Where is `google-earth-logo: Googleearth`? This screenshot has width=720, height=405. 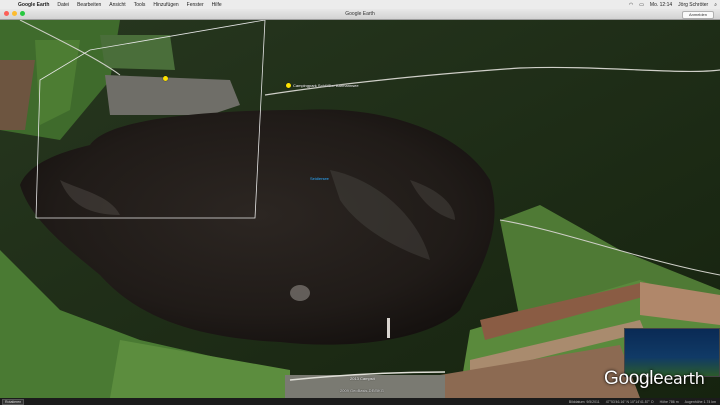
google-earth-logo: Googleearth is located at coordinates (654, 379).